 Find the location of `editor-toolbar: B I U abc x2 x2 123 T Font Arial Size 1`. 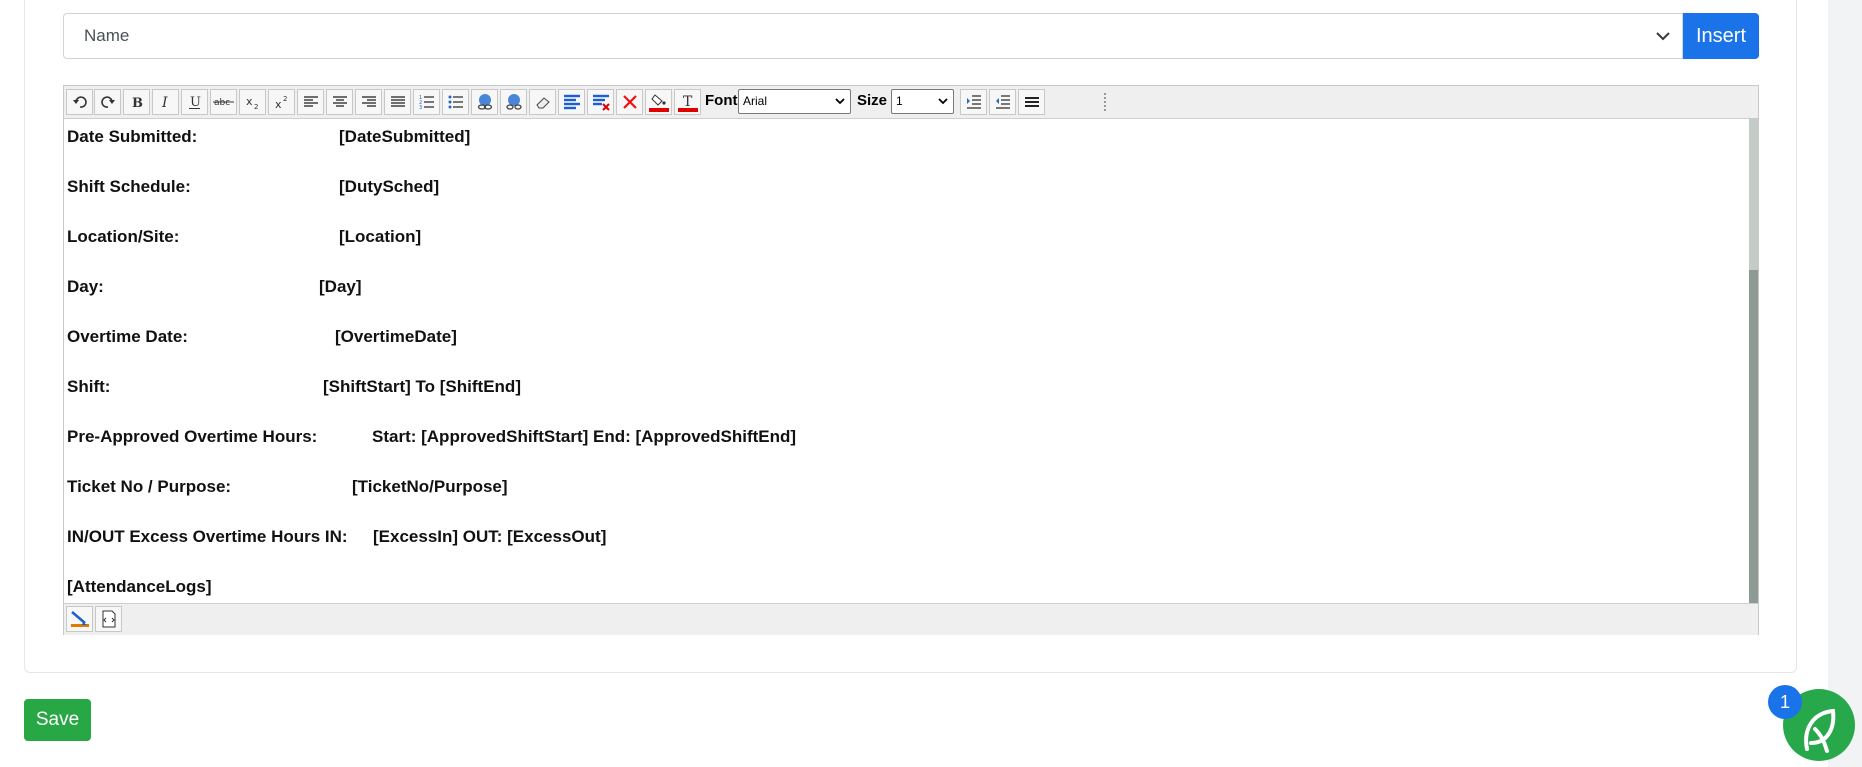

editor-toolbar: B I U abc x2 x2 123 T Font Arial Size 1 is located at coordinates (911, 102).